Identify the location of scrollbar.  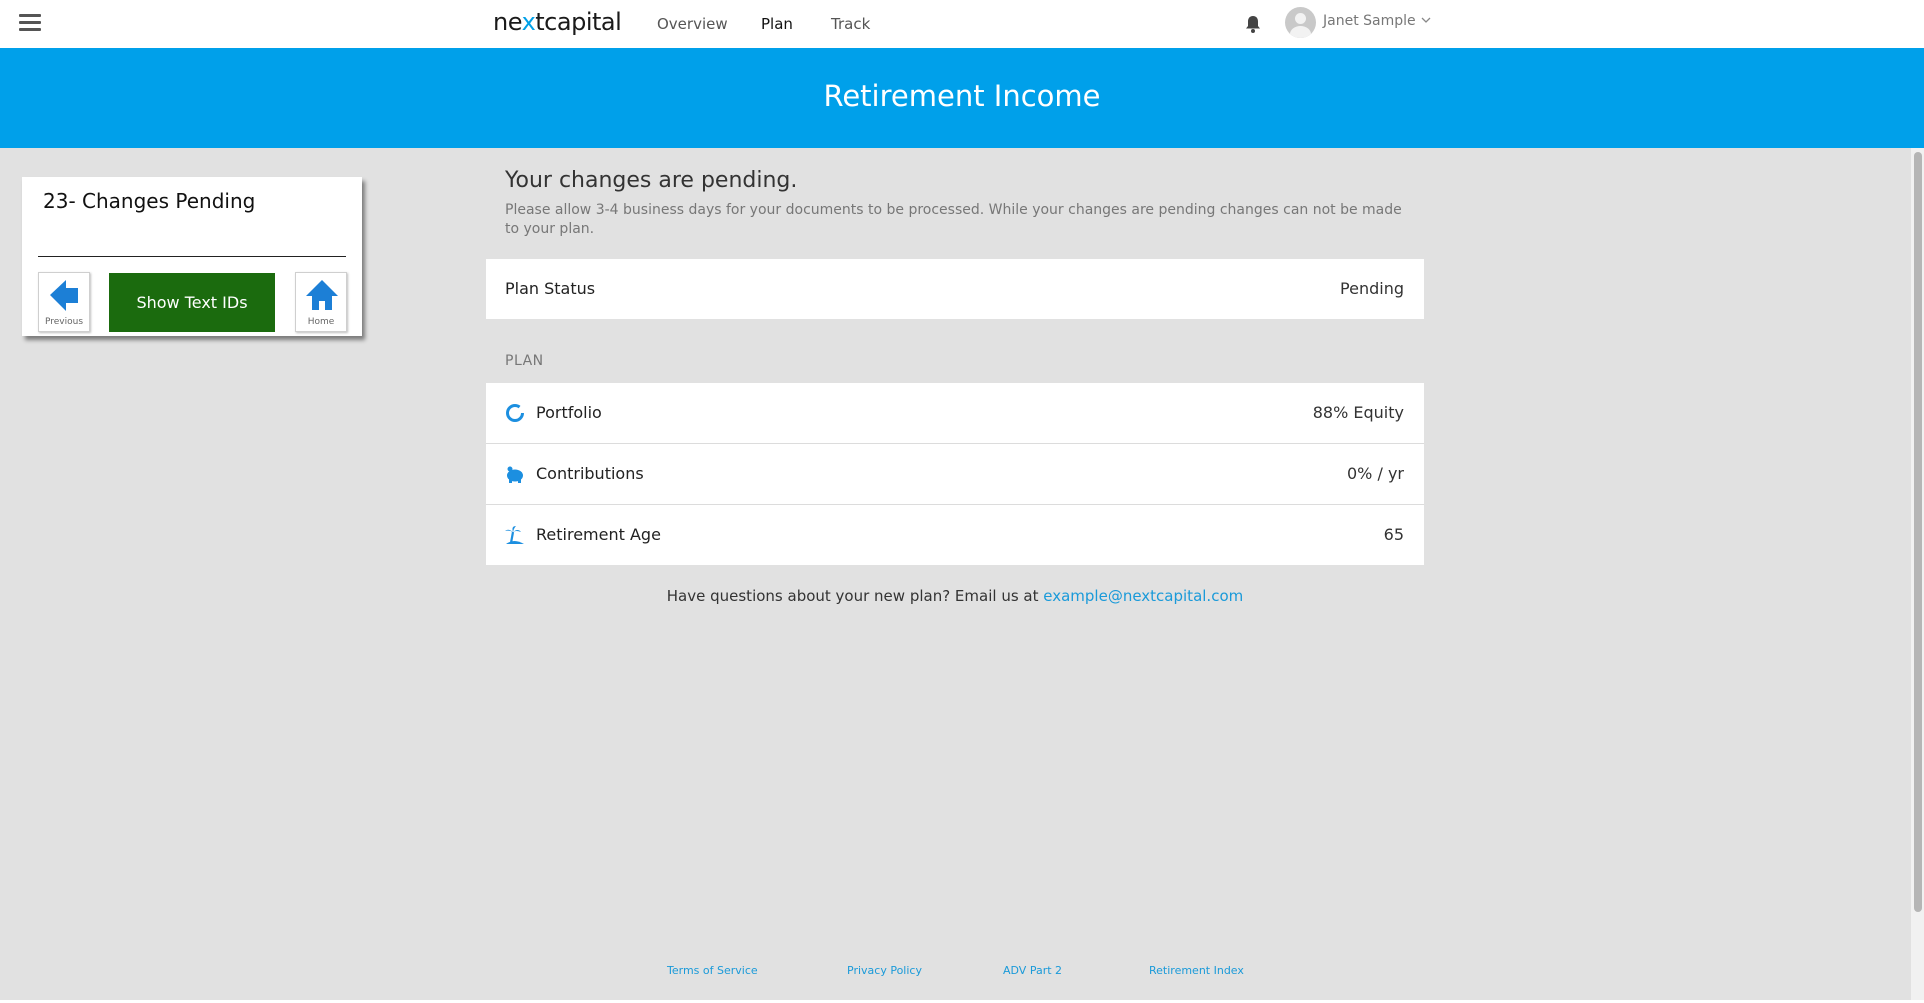
(1917, 574).